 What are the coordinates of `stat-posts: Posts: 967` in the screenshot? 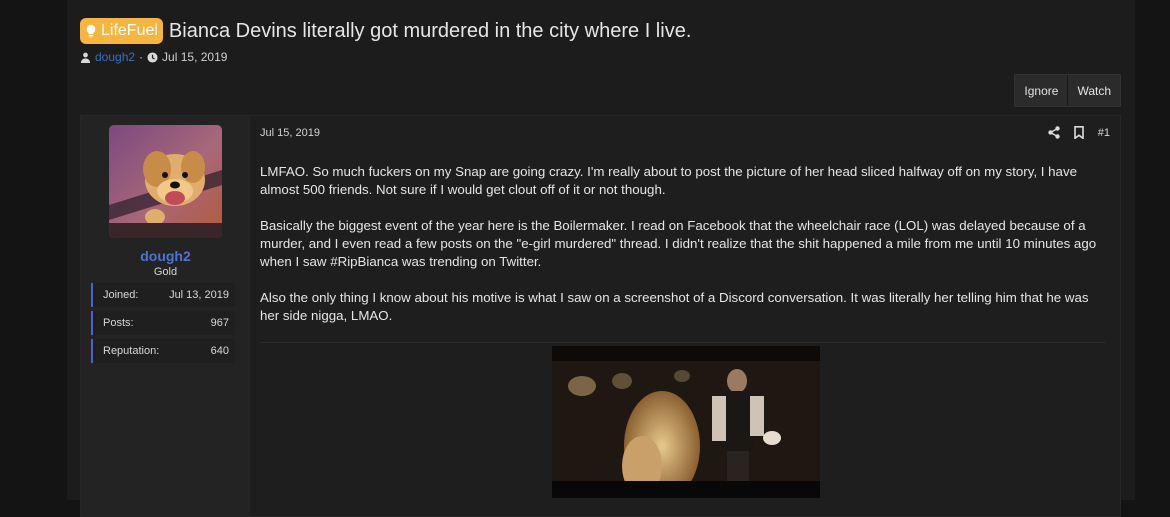 It's located at (163, 323).